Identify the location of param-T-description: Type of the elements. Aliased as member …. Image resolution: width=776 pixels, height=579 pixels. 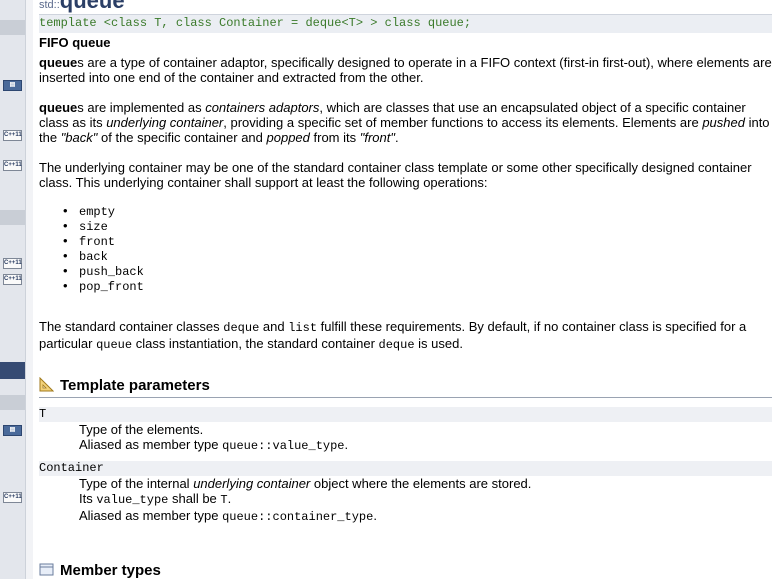
(213, 438).